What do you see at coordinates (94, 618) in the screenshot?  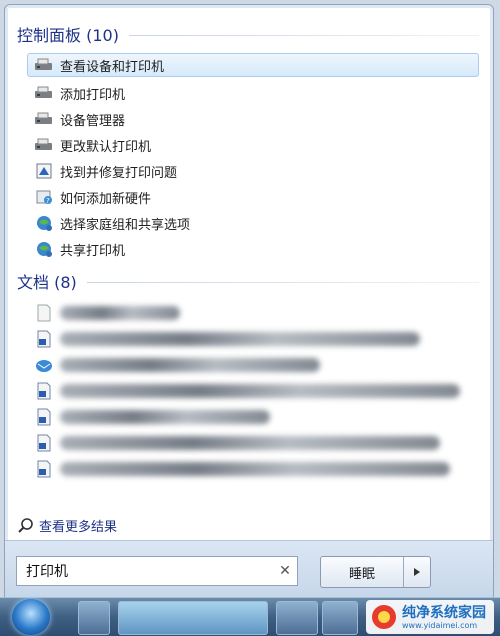 I see `explorer-taskbar-button` at bounding box center [94, 618].